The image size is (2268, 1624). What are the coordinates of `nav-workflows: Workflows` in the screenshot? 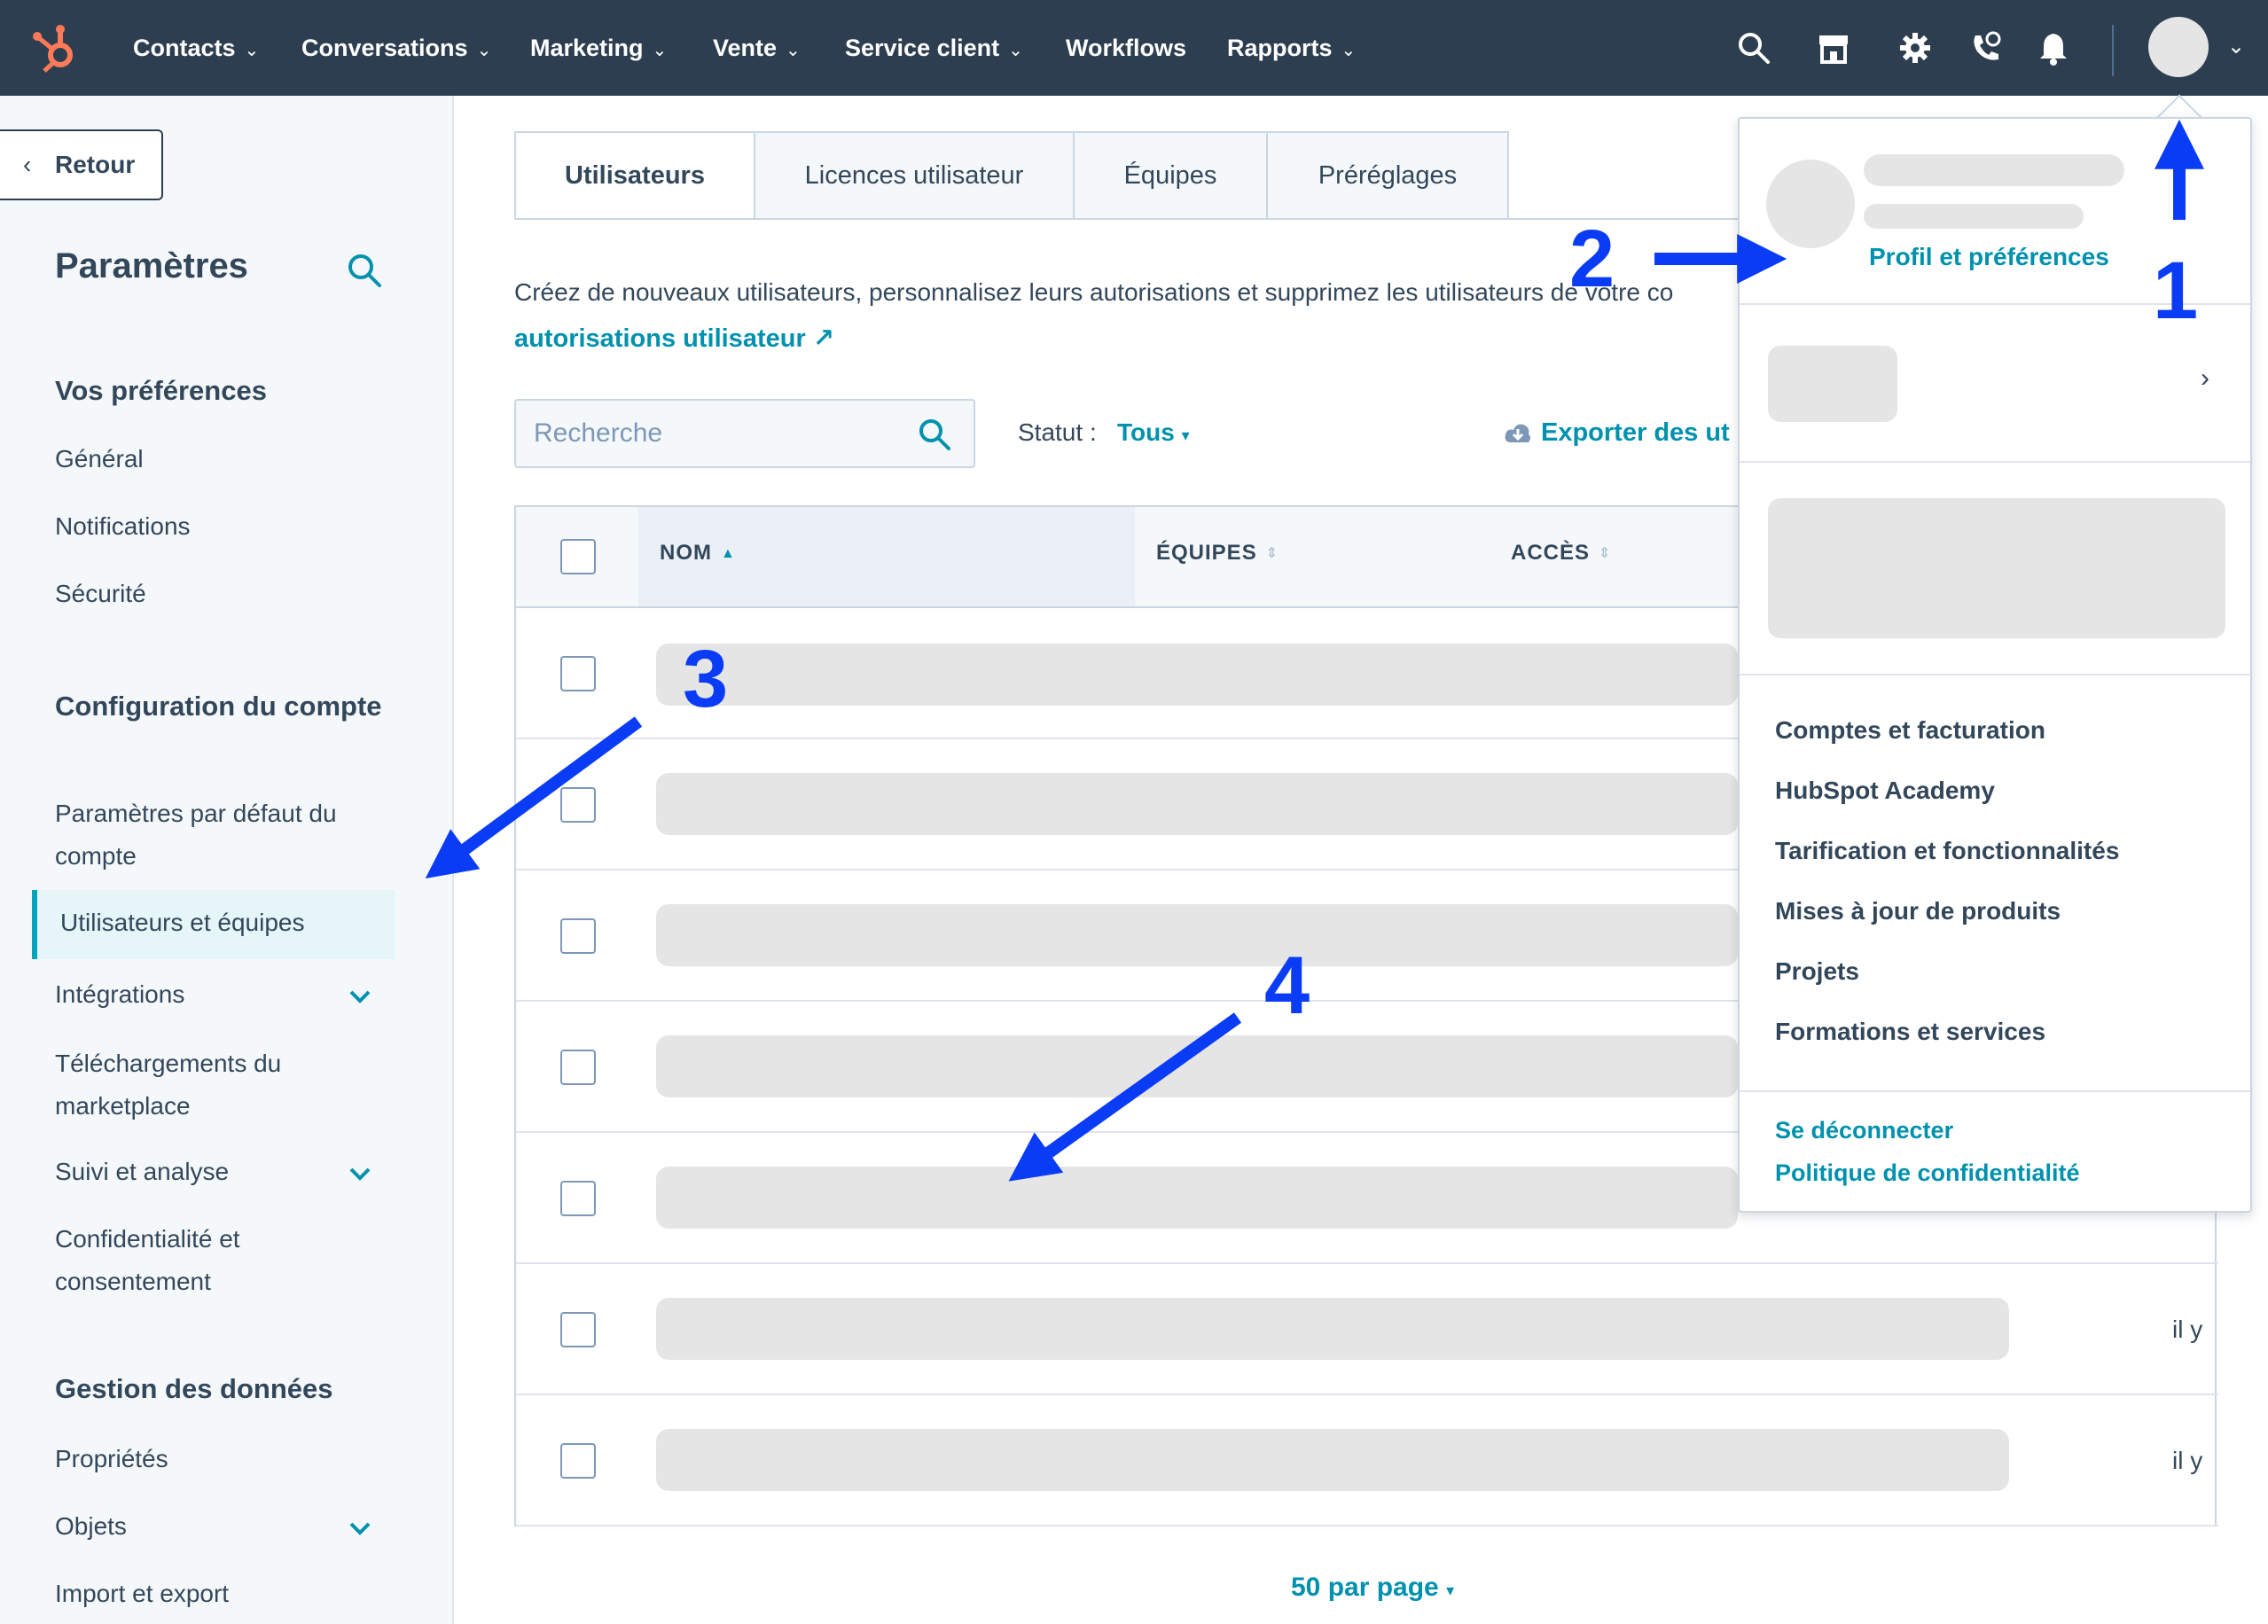 It's located at (1126, 48).